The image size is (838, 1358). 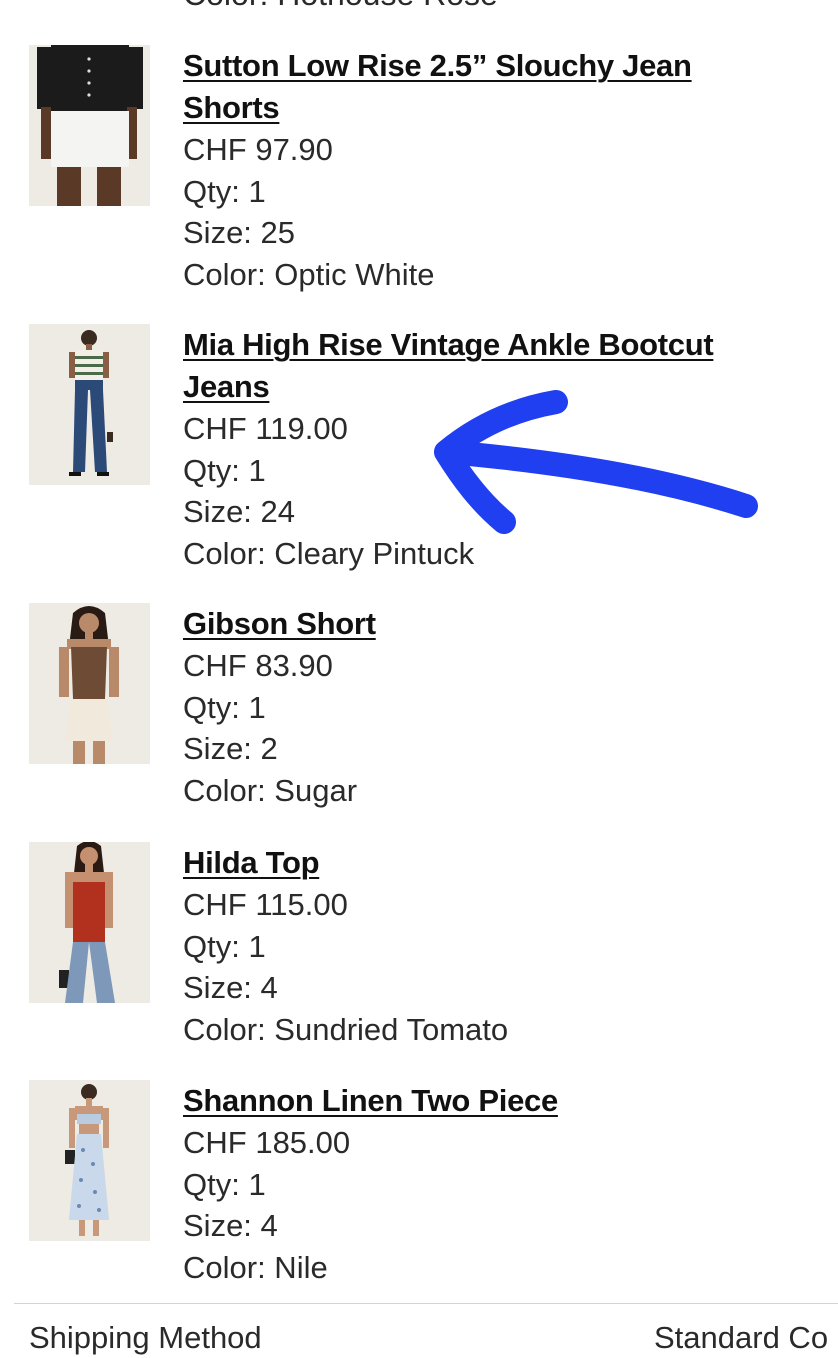 What do you see at coordinates (483, 624) in the screenshot?
I see `product-title-link: Gibson Short` at bounding box center [483, 624].